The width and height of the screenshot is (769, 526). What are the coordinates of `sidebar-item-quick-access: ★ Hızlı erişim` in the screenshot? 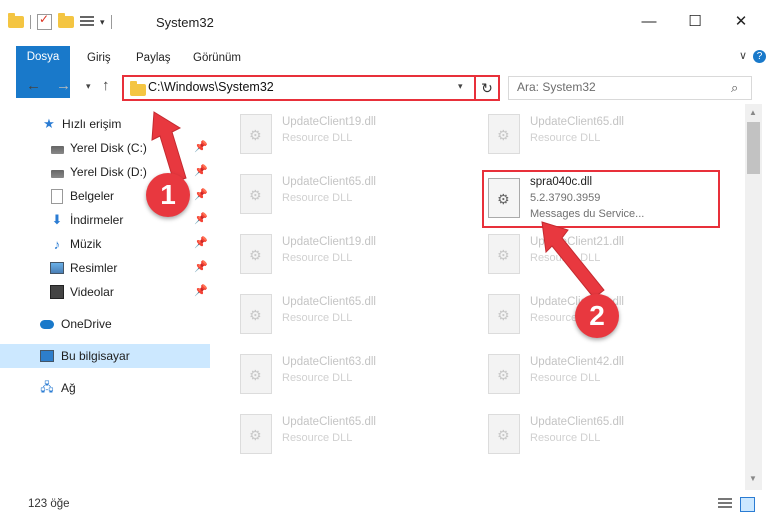 It's located at (105, 124).